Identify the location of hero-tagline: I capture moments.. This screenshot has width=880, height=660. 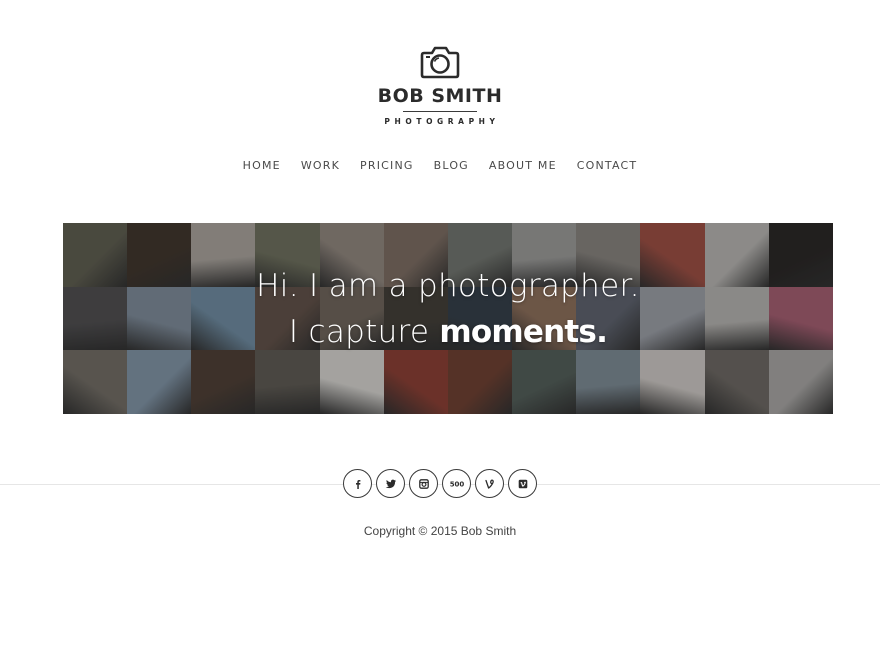
(448, 332).